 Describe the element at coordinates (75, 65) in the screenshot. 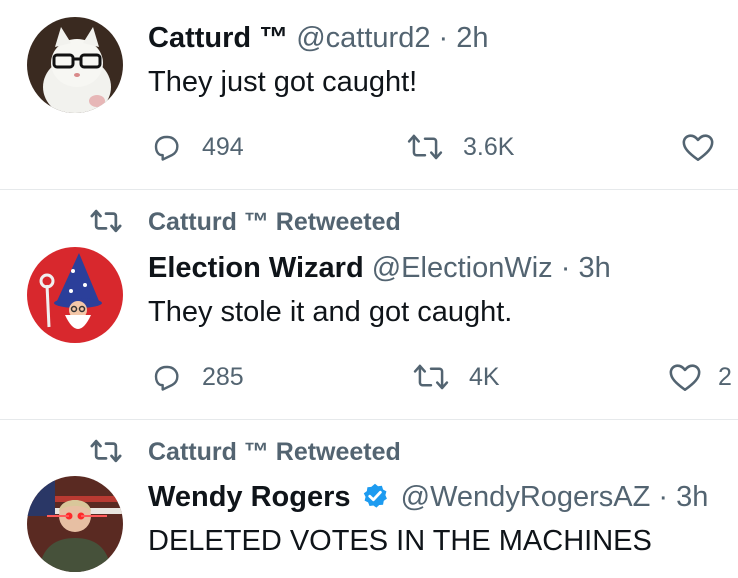

I see `avatar-catturd` at that location.